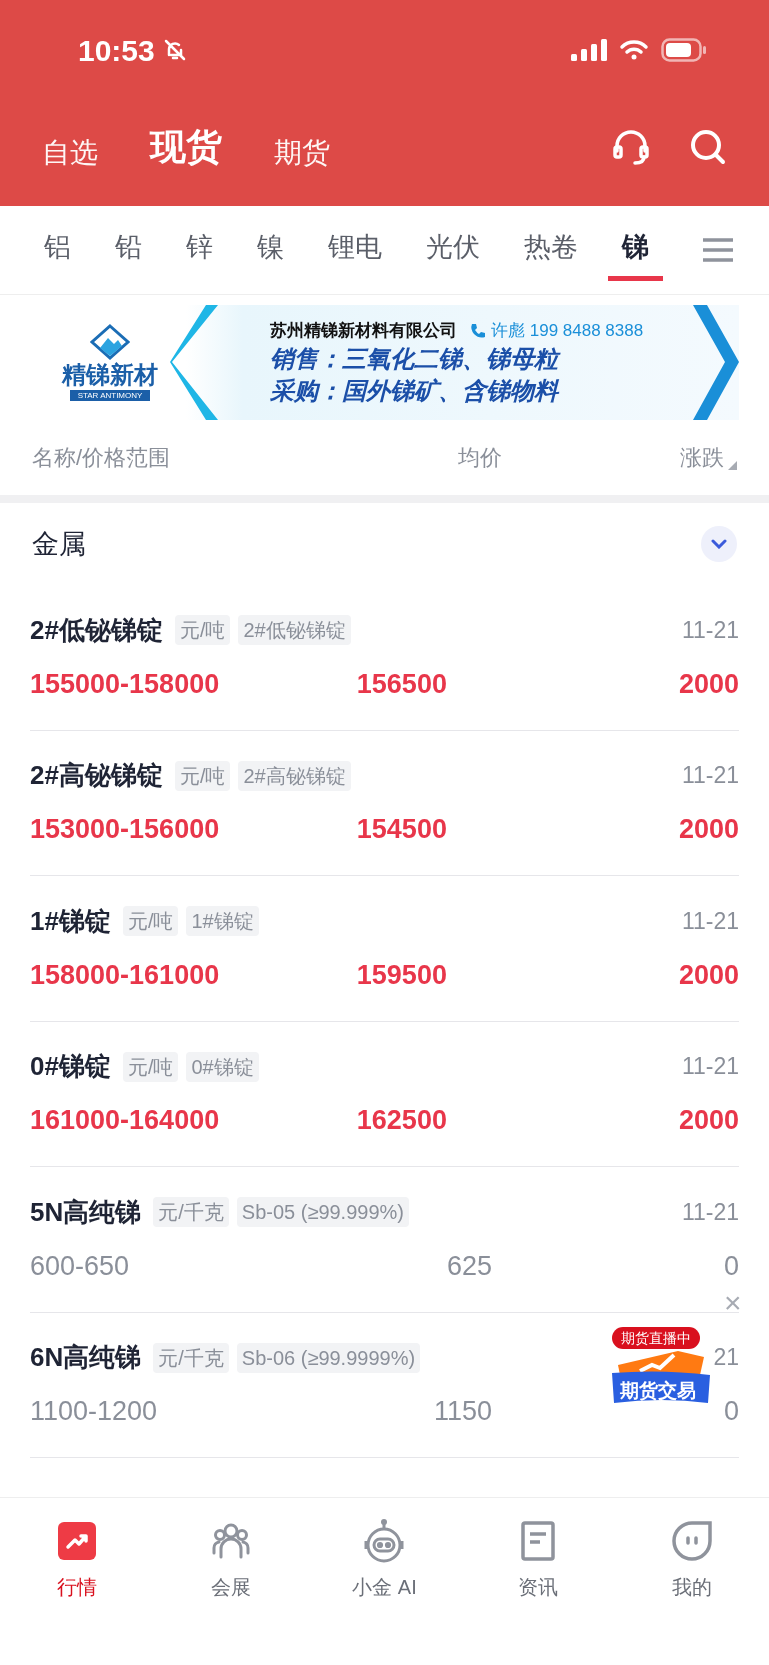 This screenshot has height=1665, width=769. Describe the element at coordinates (658, 1391) in the screenshot. I see `badge-label: 期货交易` at that location.